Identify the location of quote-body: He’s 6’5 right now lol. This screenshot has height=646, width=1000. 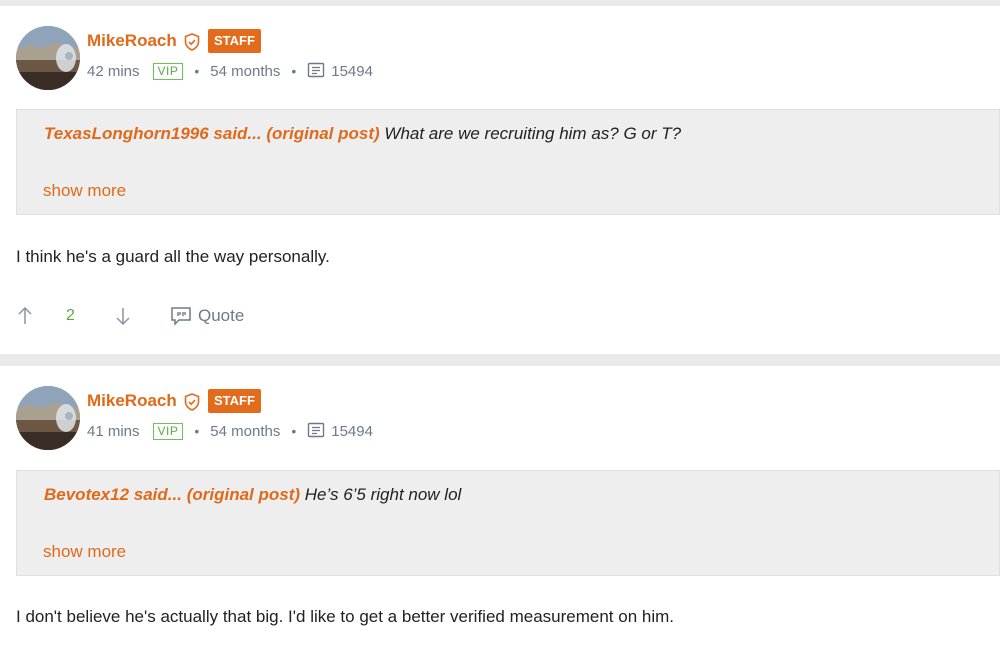
(381, 494).